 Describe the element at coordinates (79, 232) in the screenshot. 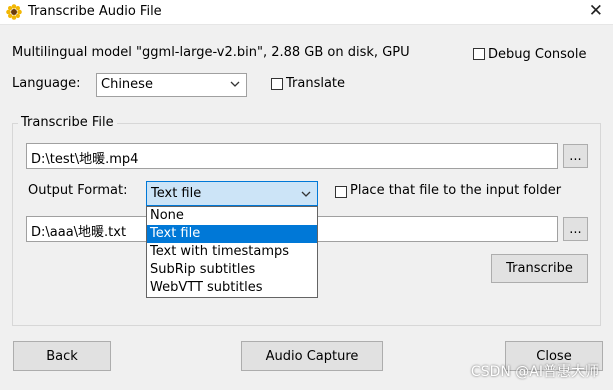

I see `output-file-value: D:\aaa\地暖.txt` at that location.